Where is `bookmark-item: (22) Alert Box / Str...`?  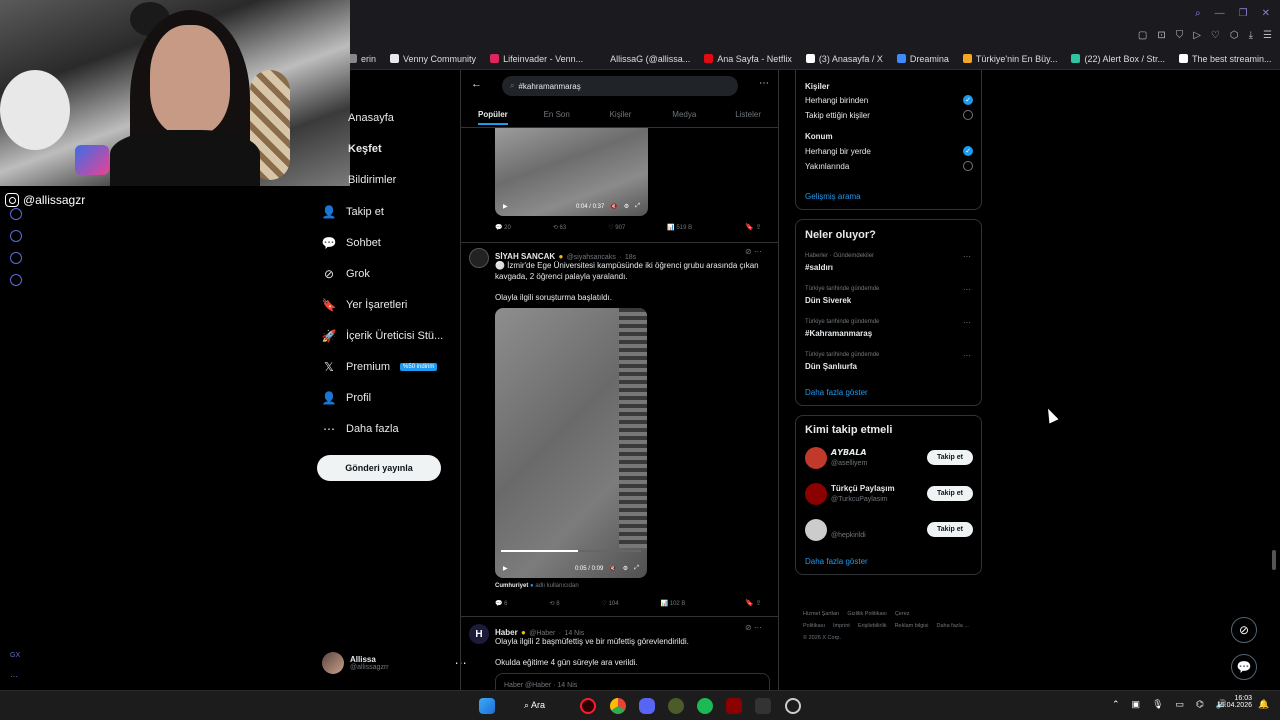 bookmark-item: (22) Alert Box / Str... is located at coordinates (1118, 59).